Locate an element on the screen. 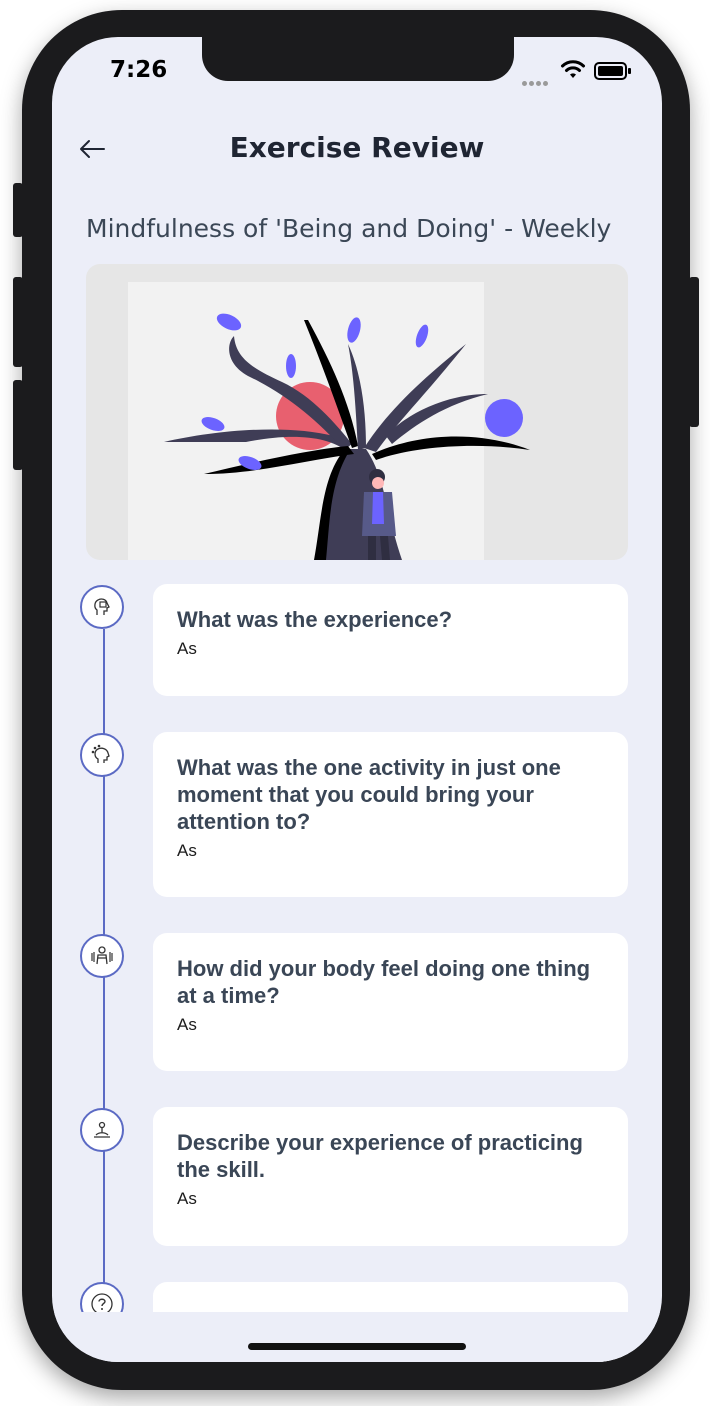 This screenshot has width=710, height=1406. notch is located at coordinates (358, 59).